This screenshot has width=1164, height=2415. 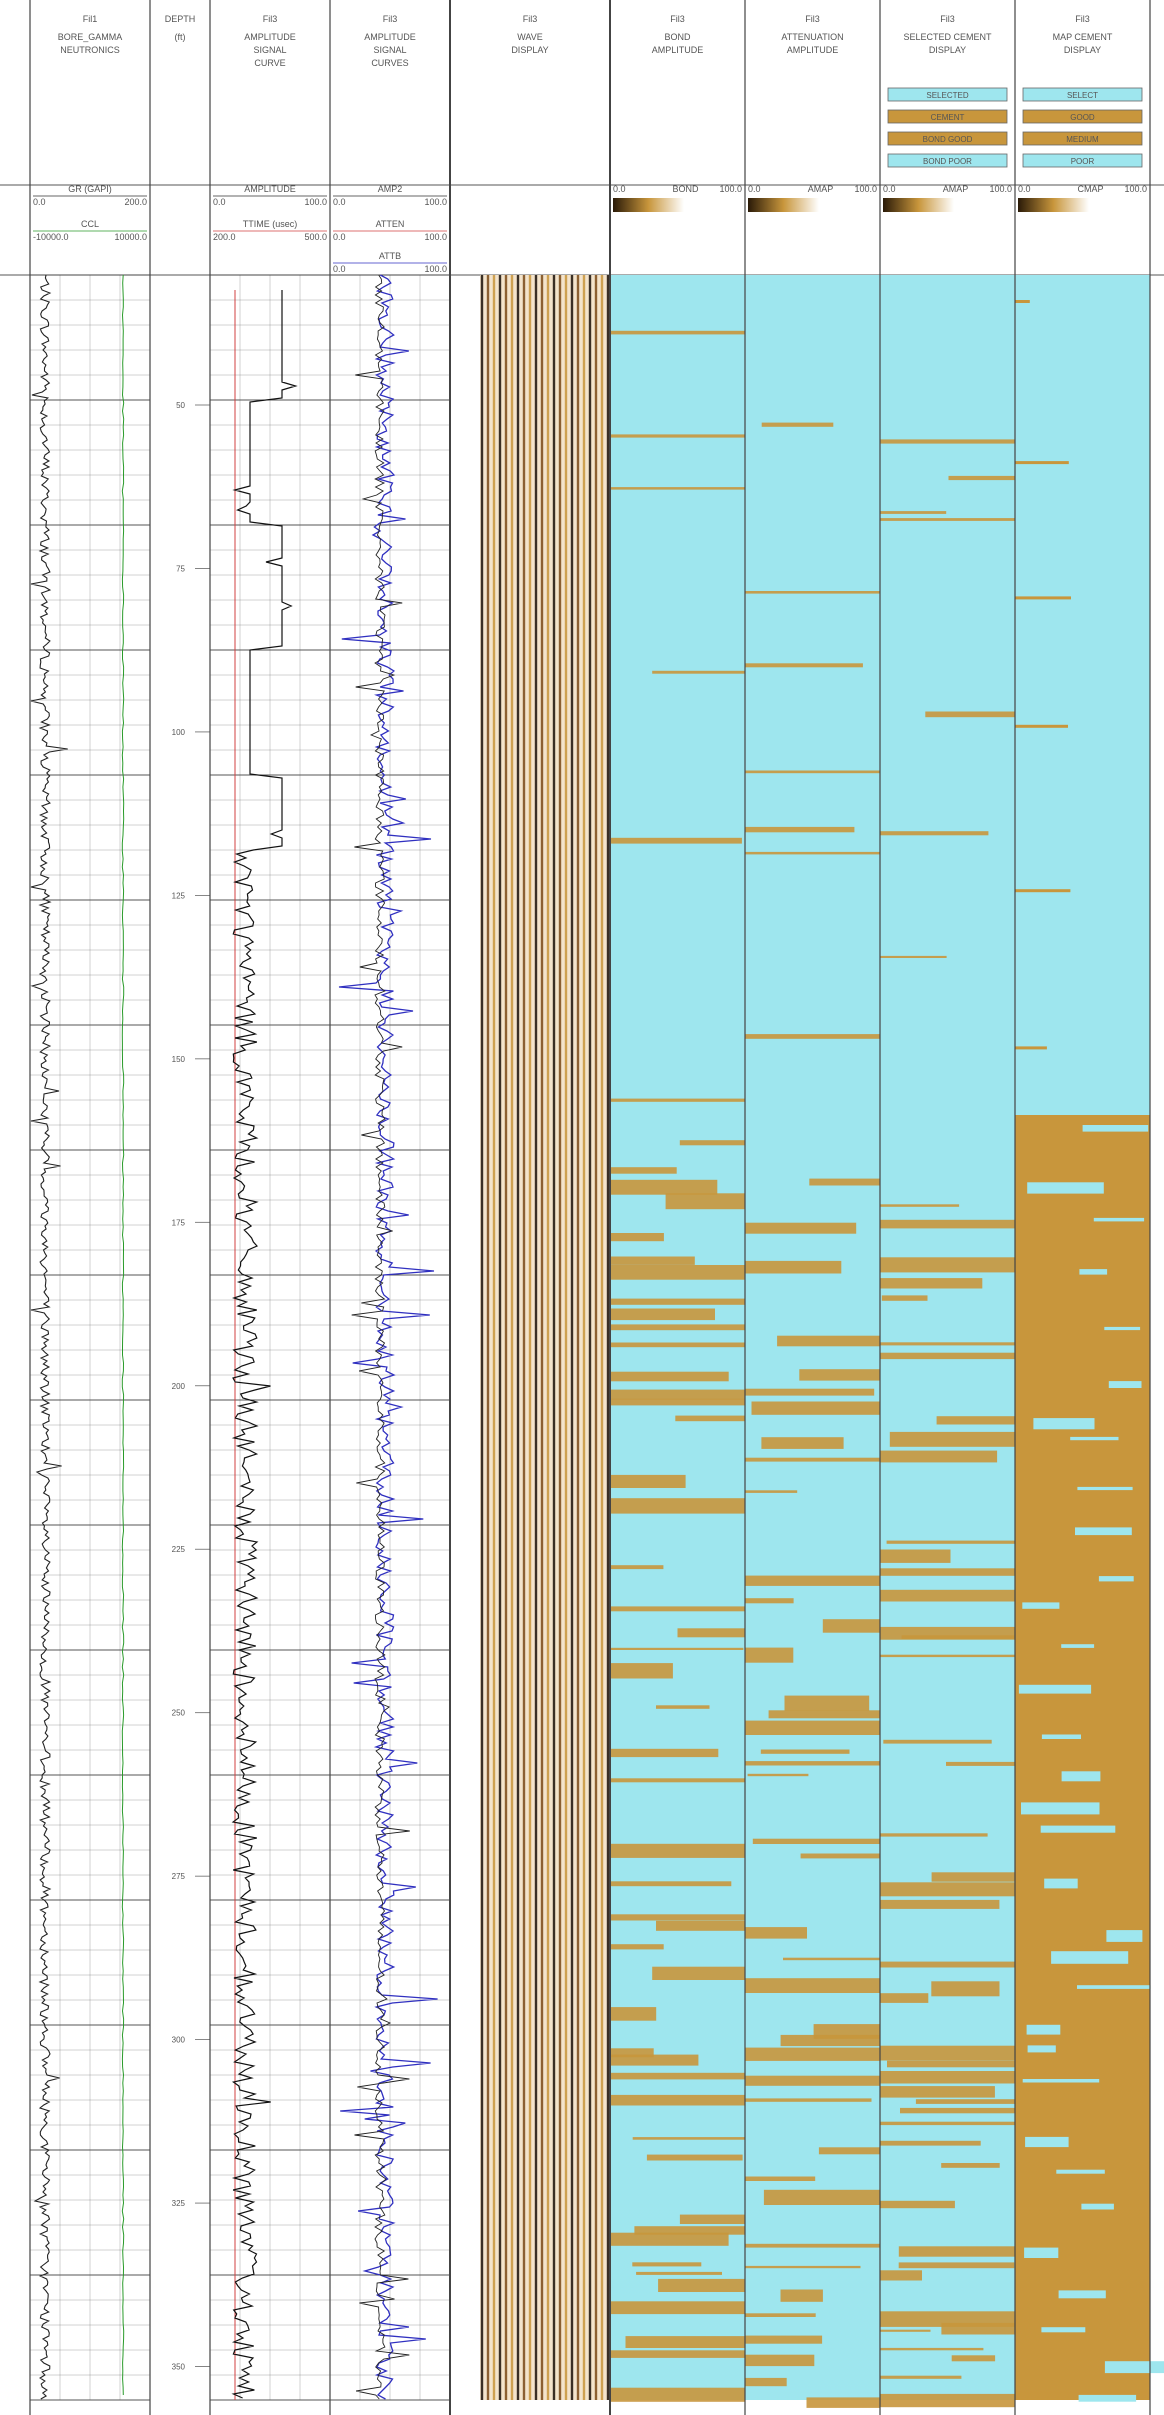 What do you see at coordinates (390, 37) in the screenshot?
I see `track-4-title: AMPLITUDE` at bounding box center [390, 37].